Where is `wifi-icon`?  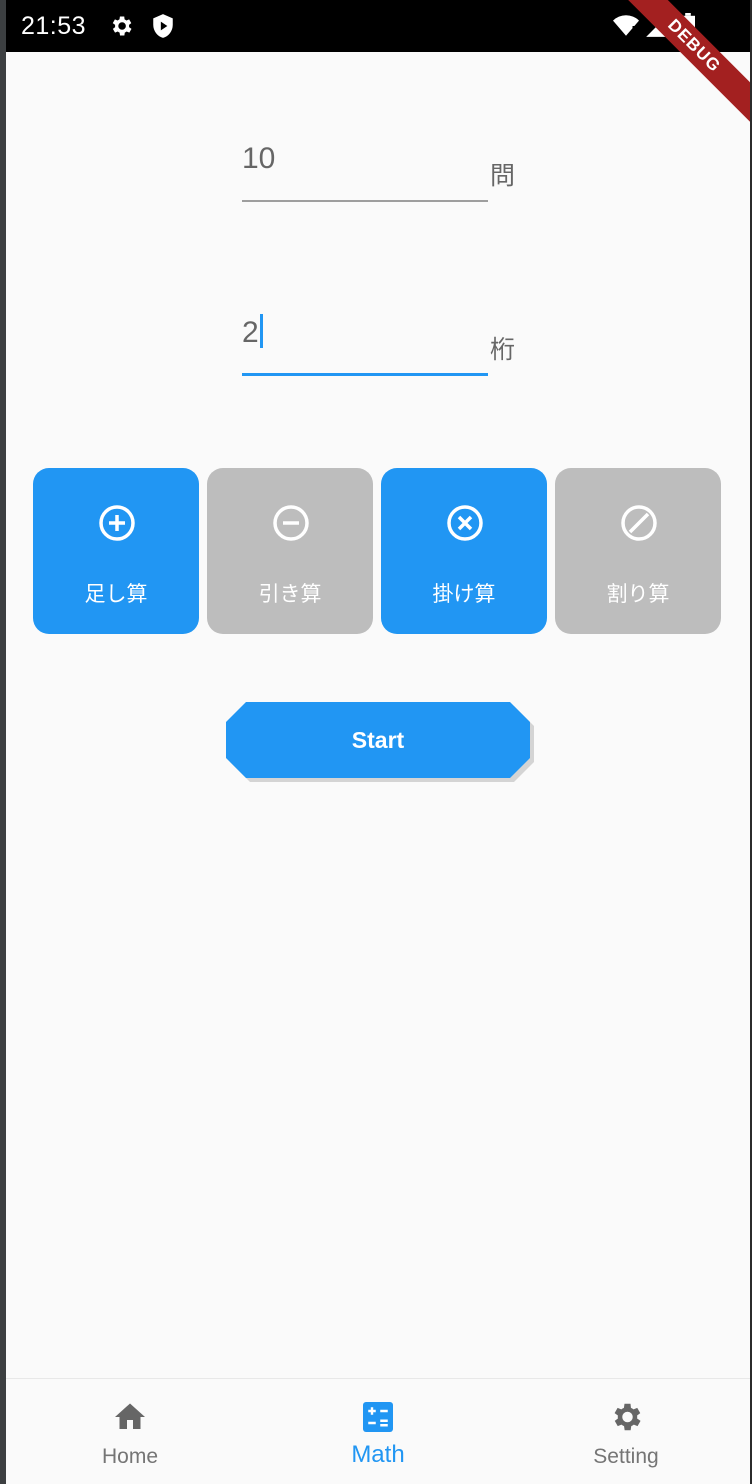 wifi-icon is located at coordinates (626, 28).